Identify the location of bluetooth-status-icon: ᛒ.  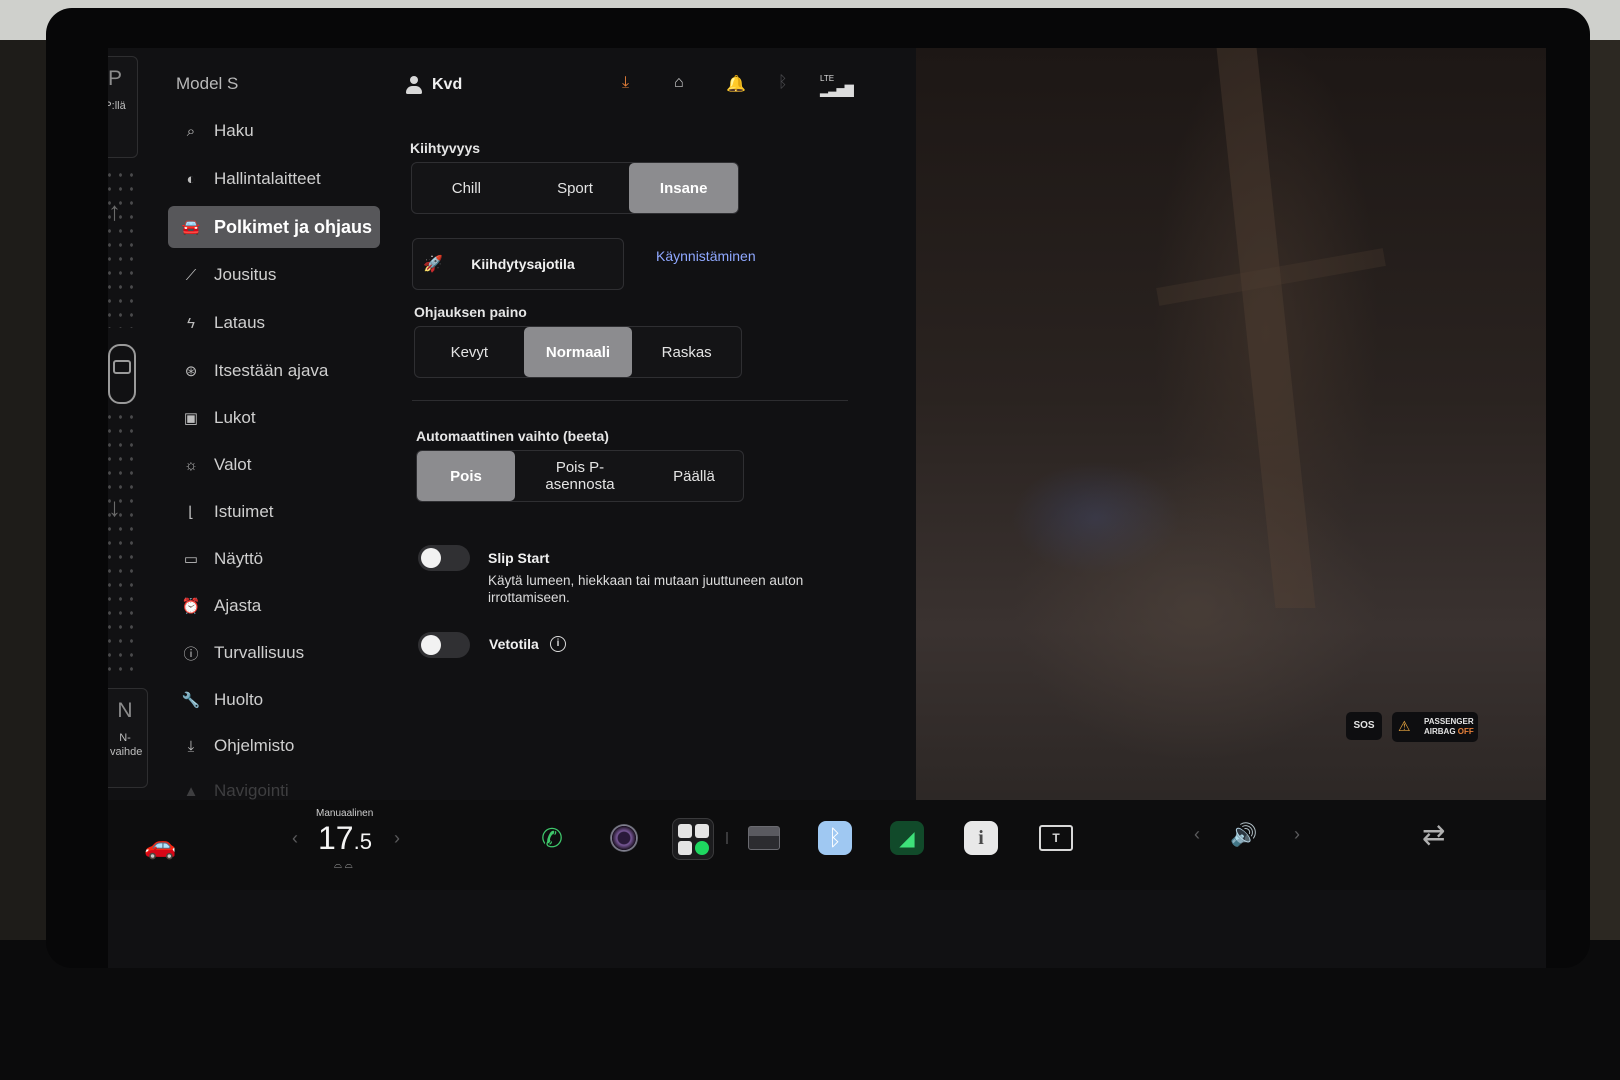
(783, 83).